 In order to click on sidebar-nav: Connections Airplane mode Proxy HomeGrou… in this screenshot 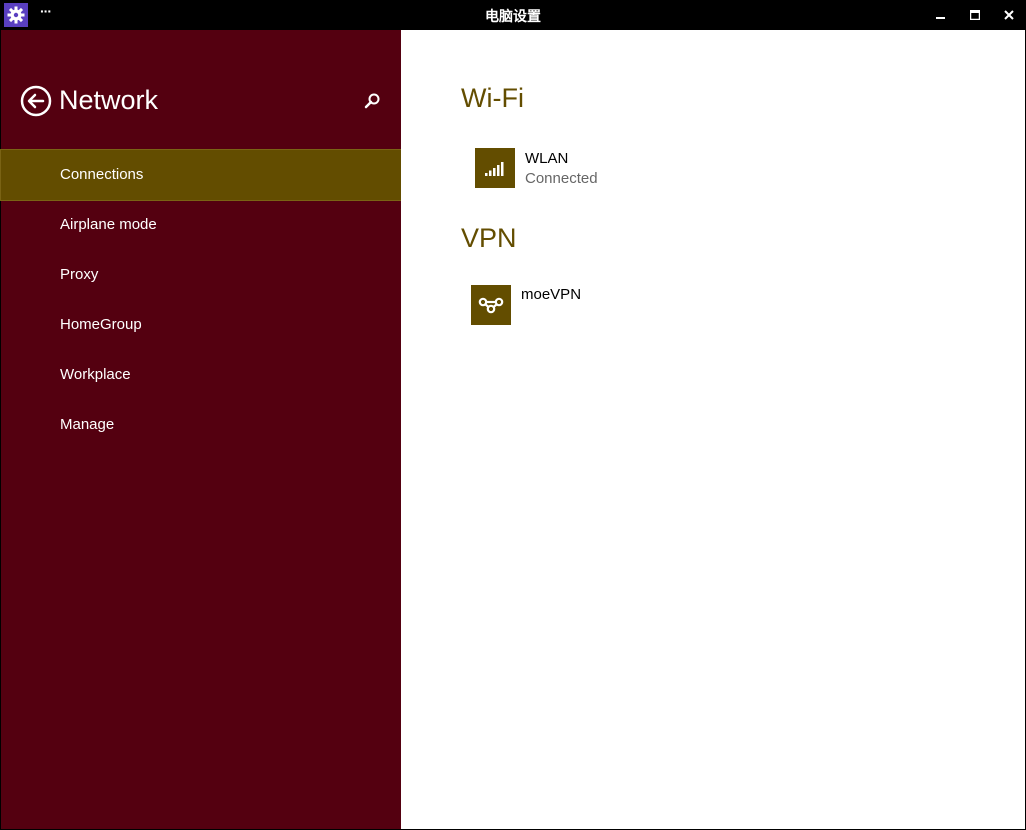, I will do `click(201, 299)`.